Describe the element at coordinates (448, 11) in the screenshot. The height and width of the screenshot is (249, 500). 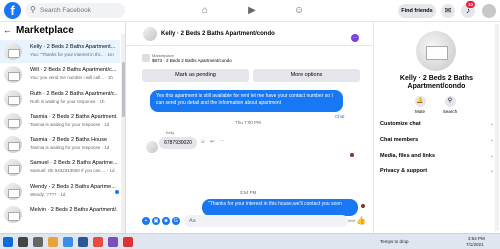
I see `messenger-icon: ✉` at that location.